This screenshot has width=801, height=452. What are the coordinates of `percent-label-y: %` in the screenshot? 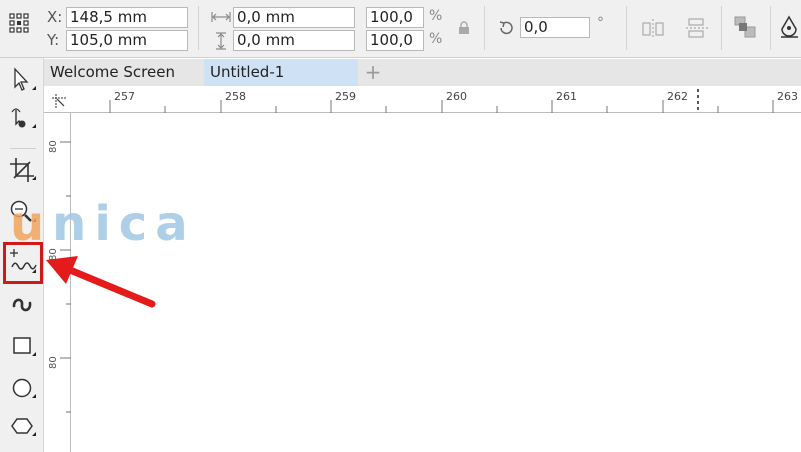 It's located at (436, 39).